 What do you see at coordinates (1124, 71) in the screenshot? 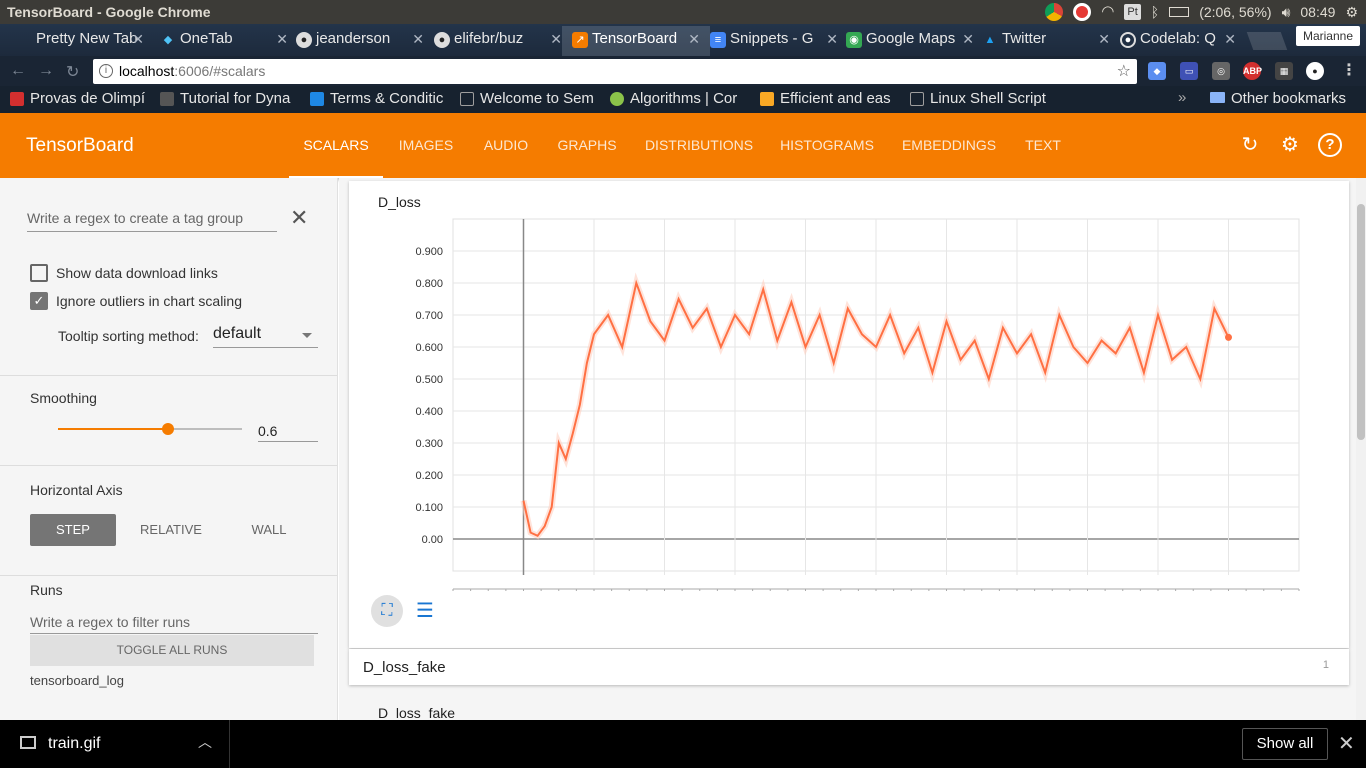
I see `bookmark-star-icon: ☆` at bounding box center [1124, 71].